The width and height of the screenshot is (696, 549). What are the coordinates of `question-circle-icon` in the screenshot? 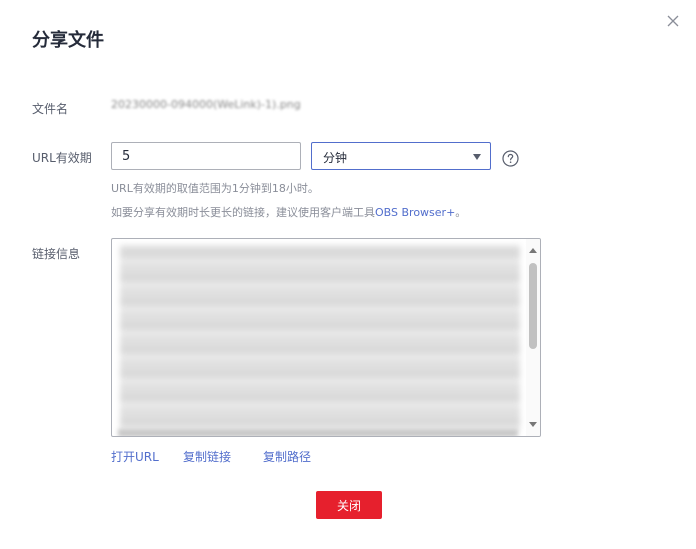 It's located at (510, 158).